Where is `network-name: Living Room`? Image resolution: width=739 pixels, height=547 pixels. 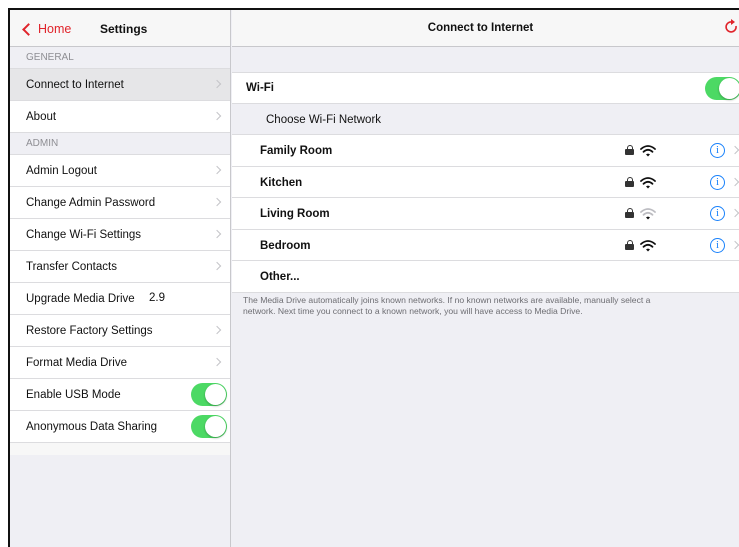 network-name: Living Room is located at coordinates (295, 214).